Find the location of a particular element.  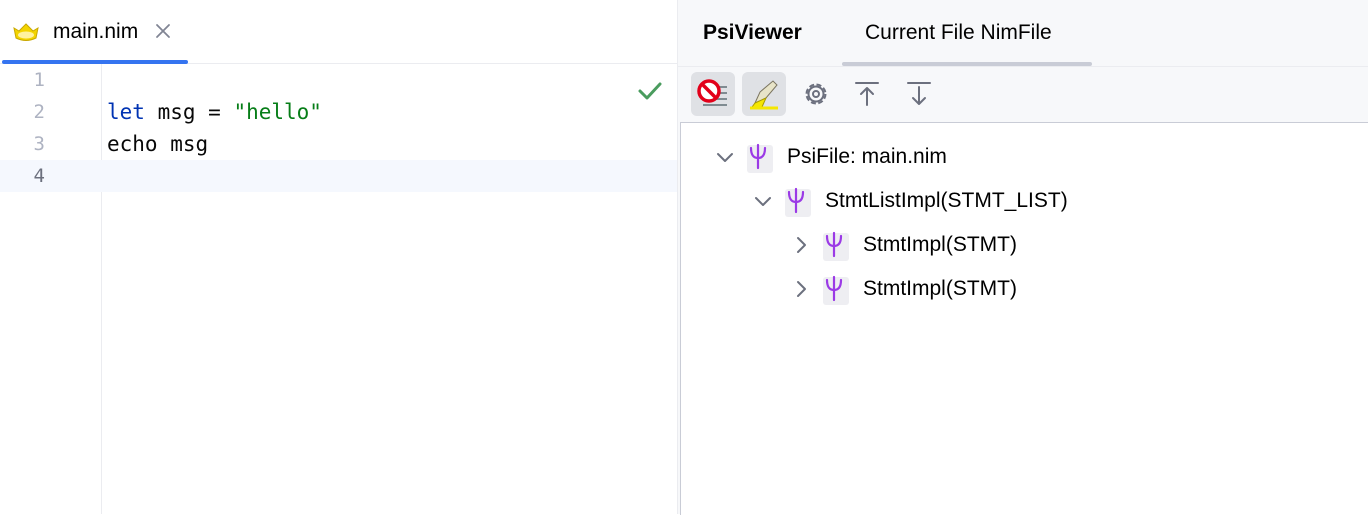

code-line: 4 is located at coordinates (338, 176).